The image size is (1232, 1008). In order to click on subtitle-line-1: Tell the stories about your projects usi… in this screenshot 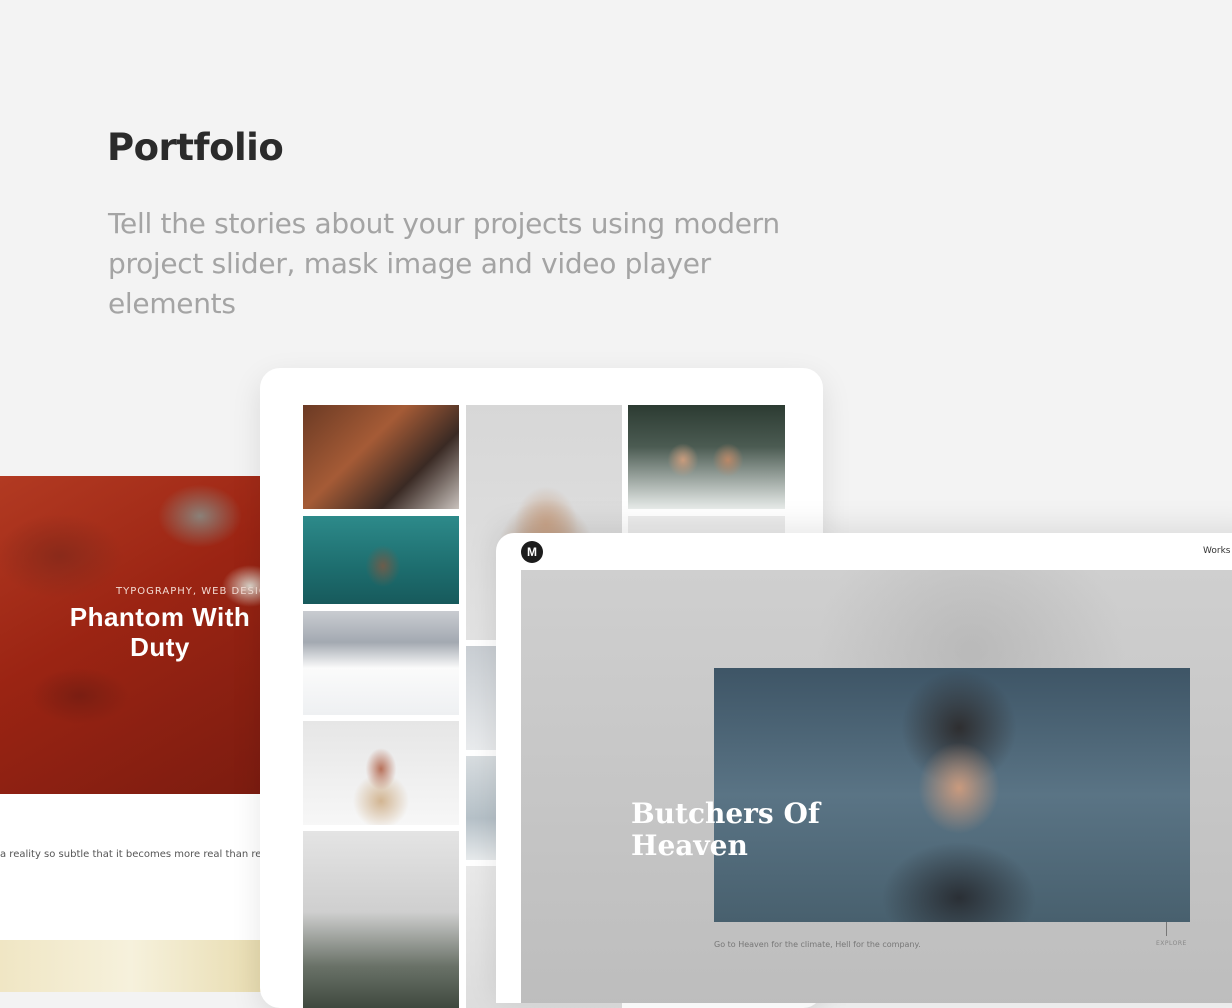, I will do `click(444, 223)`.